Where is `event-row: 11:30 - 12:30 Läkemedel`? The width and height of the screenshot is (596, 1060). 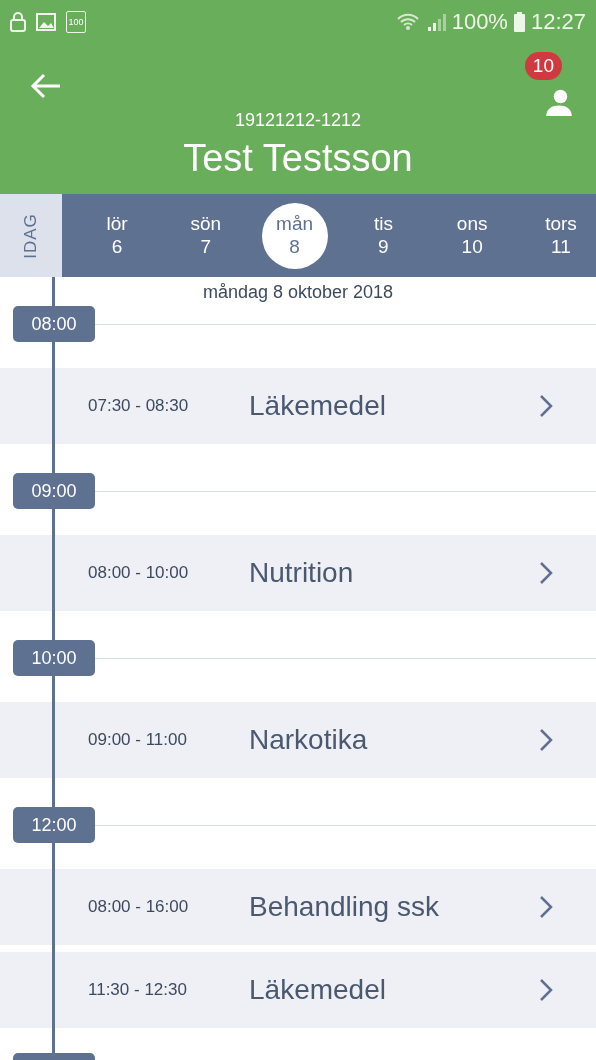 event-row: 11:30 - 12:30 Läkemedel is located at coordinates (298, 990).